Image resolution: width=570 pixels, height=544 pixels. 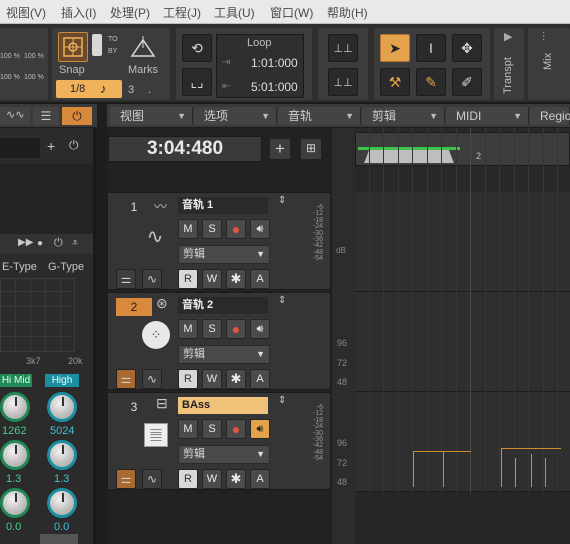 What do you see at coordinates (197, 82) in the screenshot?
I see `loop-range-button: ⌞⌟` at bounding box center [197, 82].